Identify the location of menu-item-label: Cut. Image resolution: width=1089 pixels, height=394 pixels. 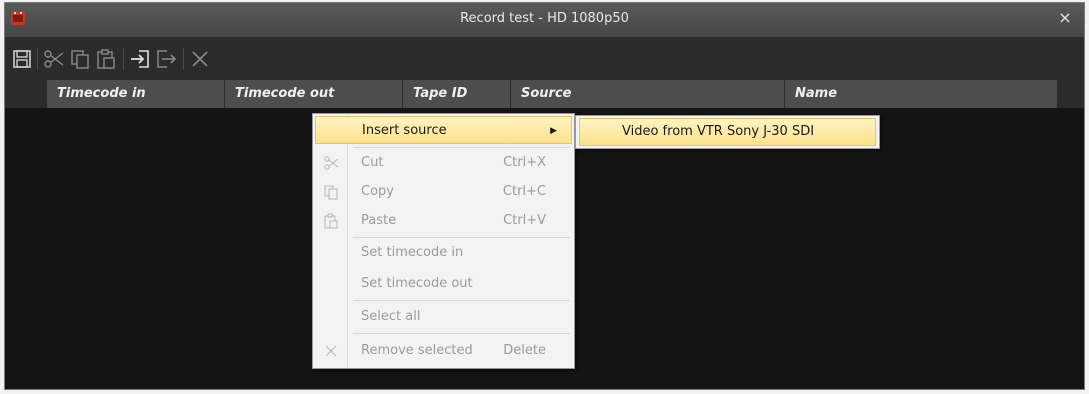
(372, 162).